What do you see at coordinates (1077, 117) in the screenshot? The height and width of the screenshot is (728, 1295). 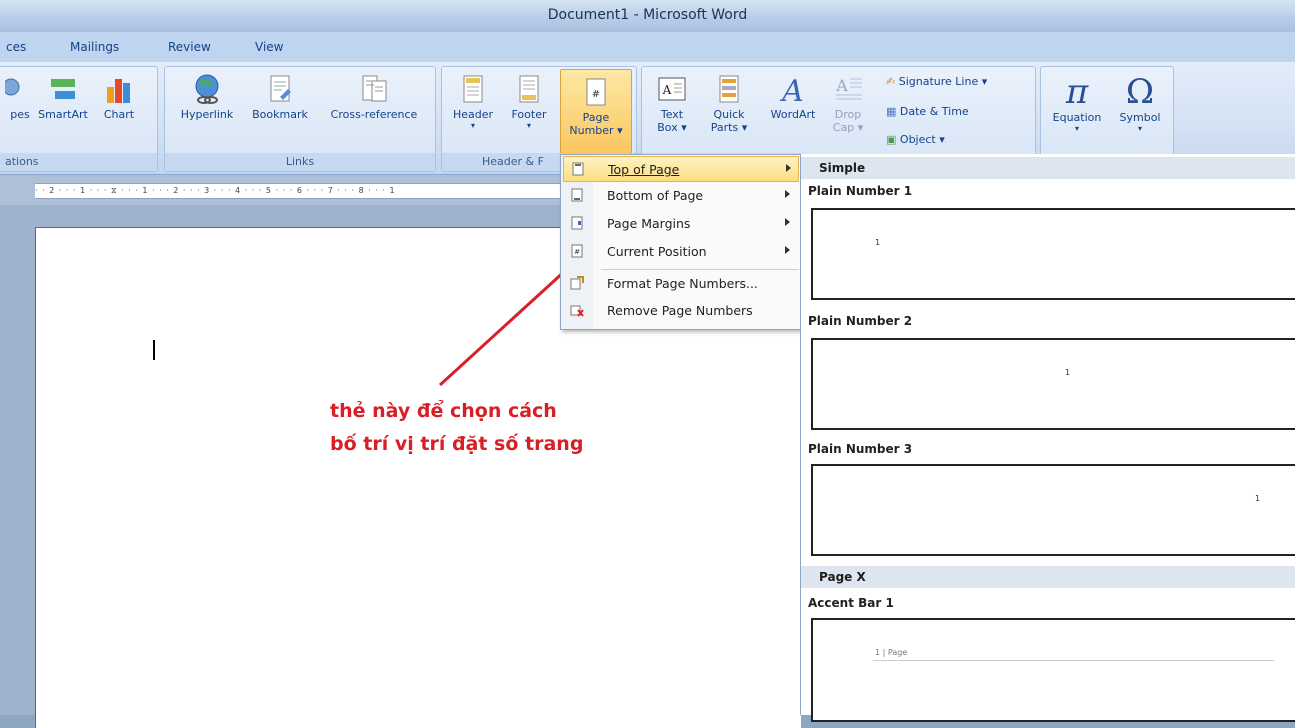 I see `equation-label: Equation` at bounding box center [1077, 117].